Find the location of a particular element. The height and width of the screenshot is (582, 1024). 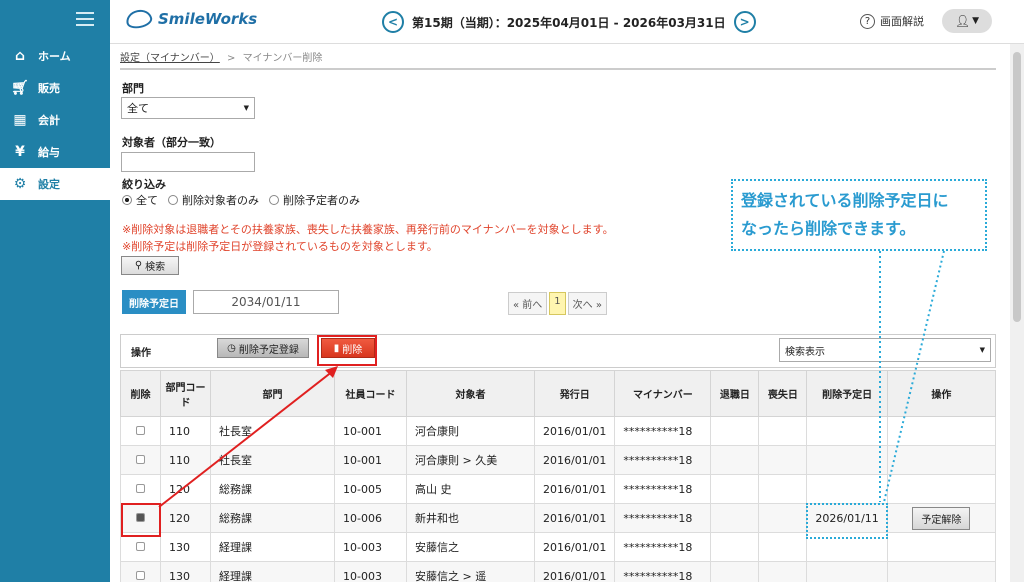

arrow-line is located at coordinates (246, 439).